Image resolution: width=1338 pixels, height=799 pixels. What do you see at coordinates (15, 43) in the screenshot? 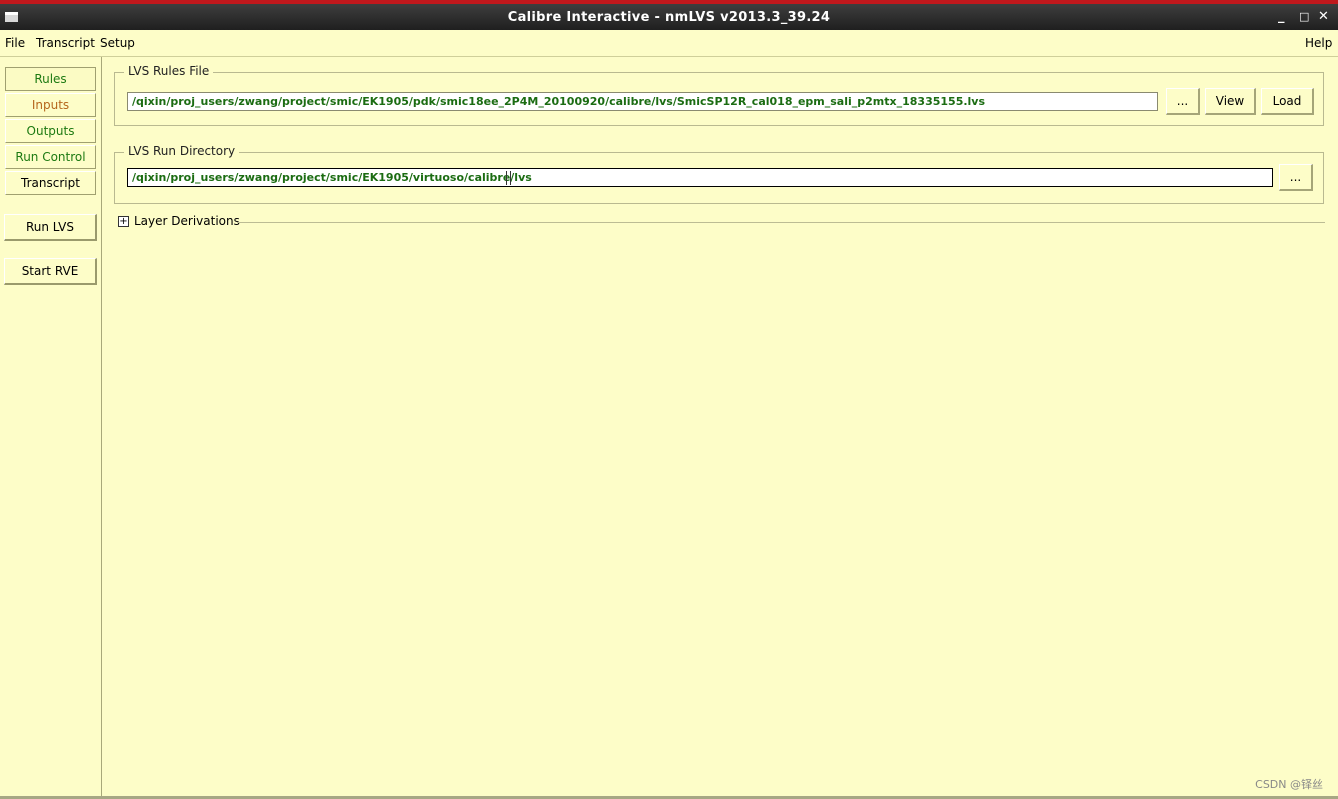
I see `menu-file: File` at bounding box center [15, 43].